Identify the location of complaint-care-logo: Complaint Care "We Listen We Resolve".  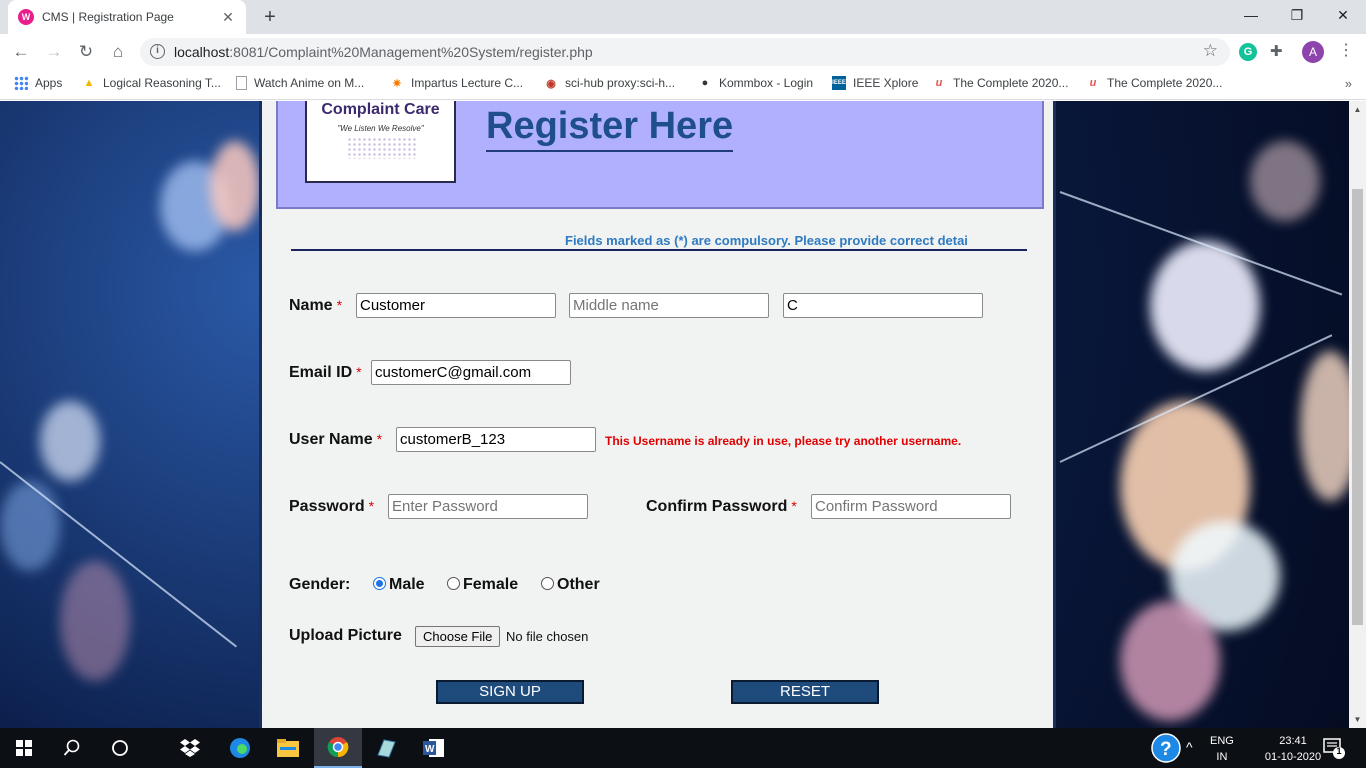
(380, 142).